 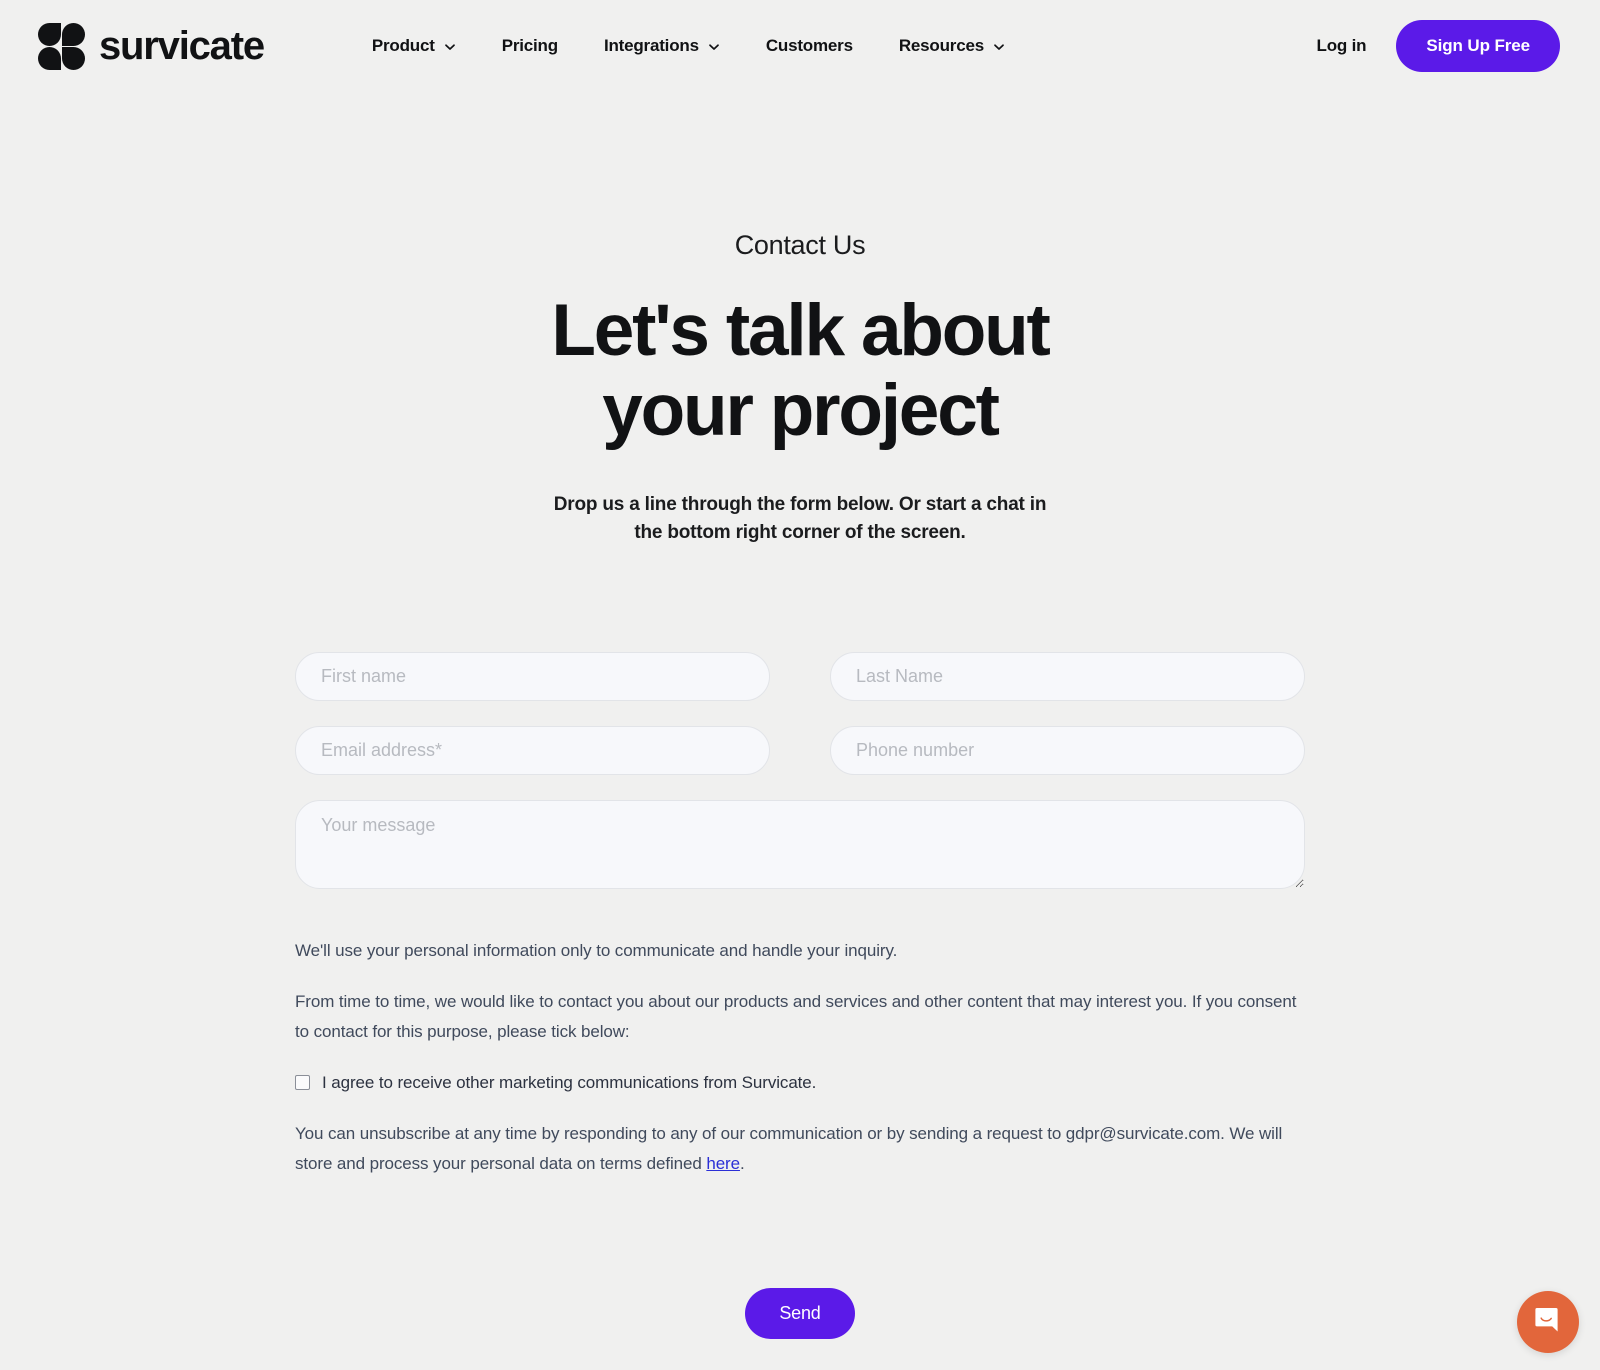 I want to click on page-subtitle-line-2: the bottom right corner of the screen., so click(x=800, y=533).